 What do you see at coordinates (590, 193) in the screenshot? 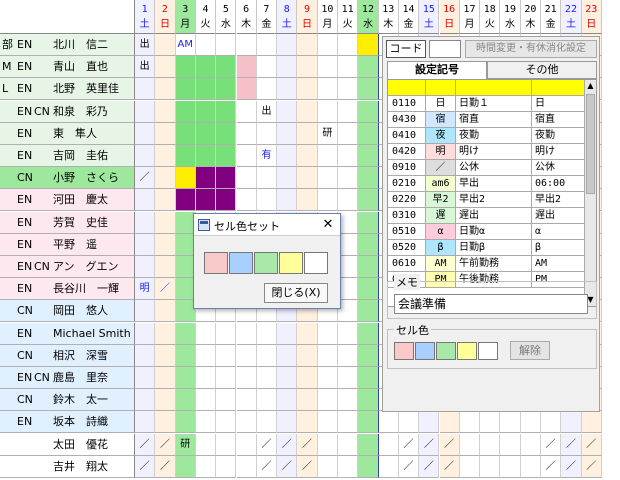
I see `code-table-scrollbar: ▲ ▼` at bounding box center [590, 193].